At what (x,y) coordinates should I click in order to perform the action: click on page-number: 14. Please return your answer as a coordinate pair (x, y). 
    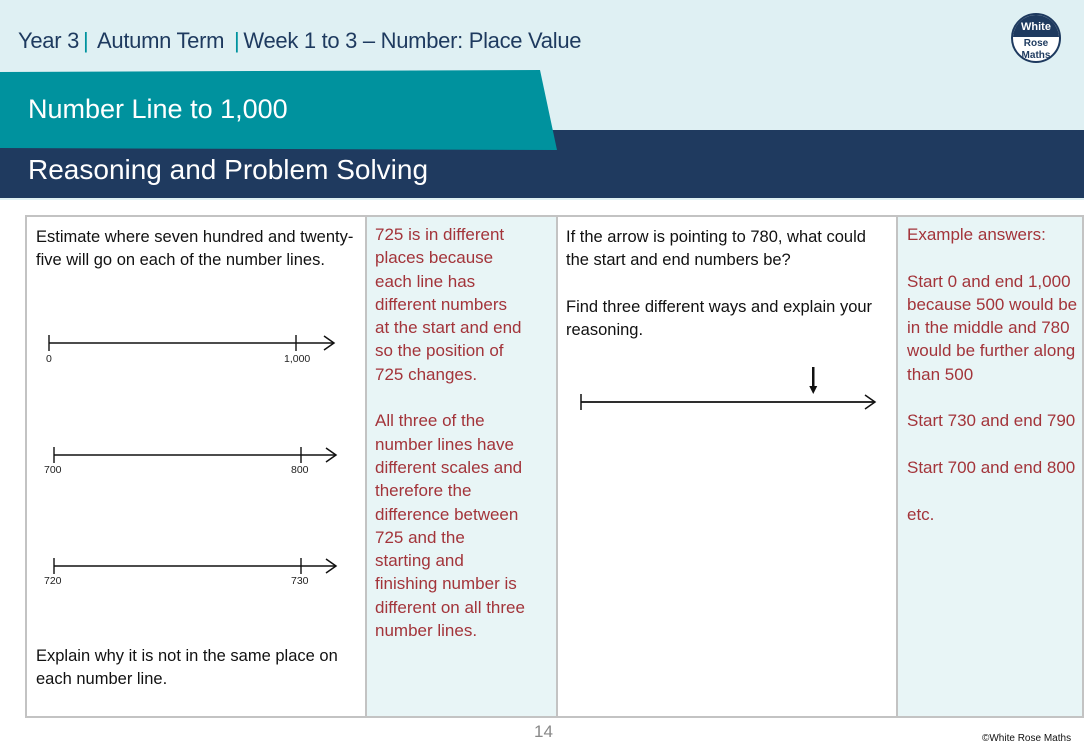
    Looking at the image, I should click on (543, 731).